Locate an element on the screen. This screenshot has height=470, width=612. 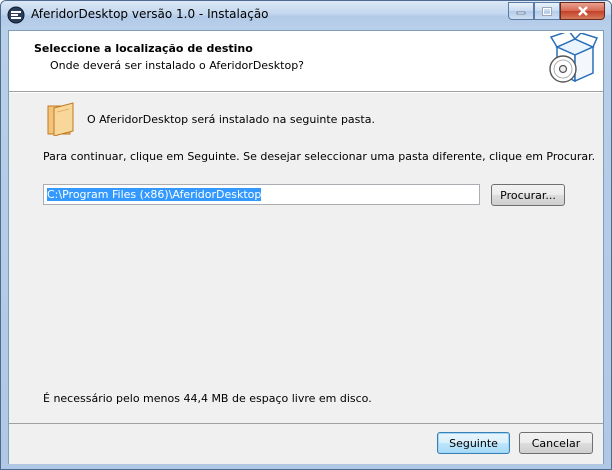
cancel-button: Cancelar is located at coordinates (556, 443).